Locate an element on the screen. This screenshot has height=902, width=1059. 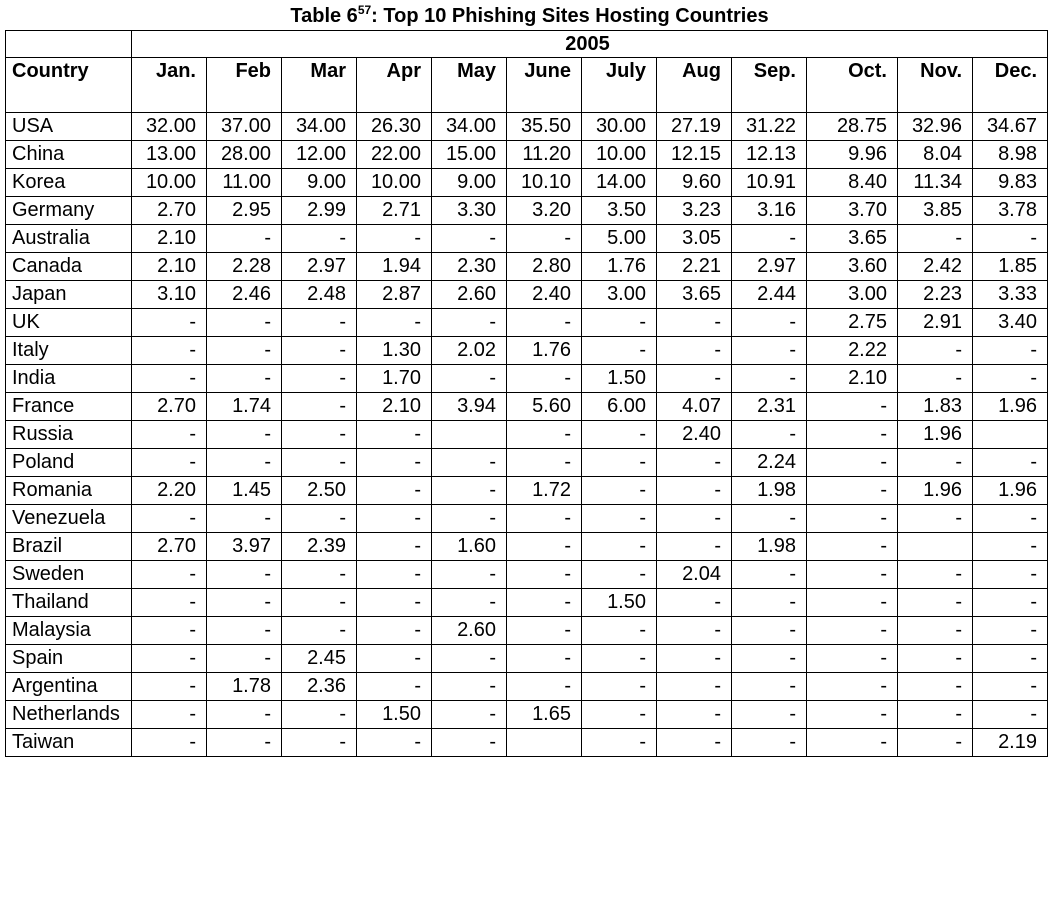
value-cell: 2.95 is located at coordinates (244, 210).